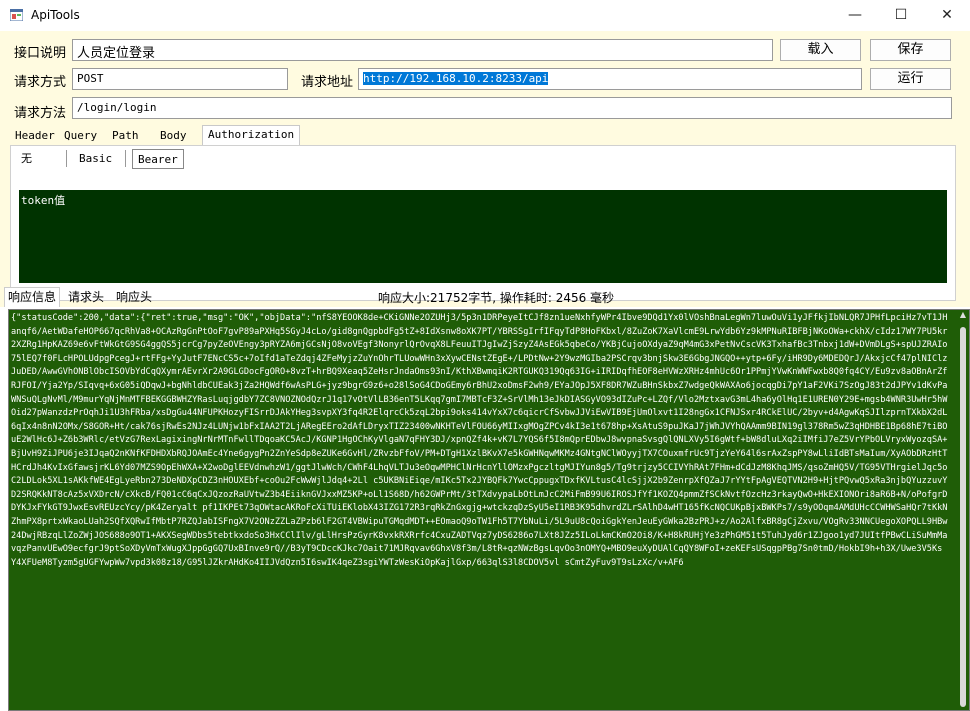  I want to click on close-icon: ✕, so click(947, 15).